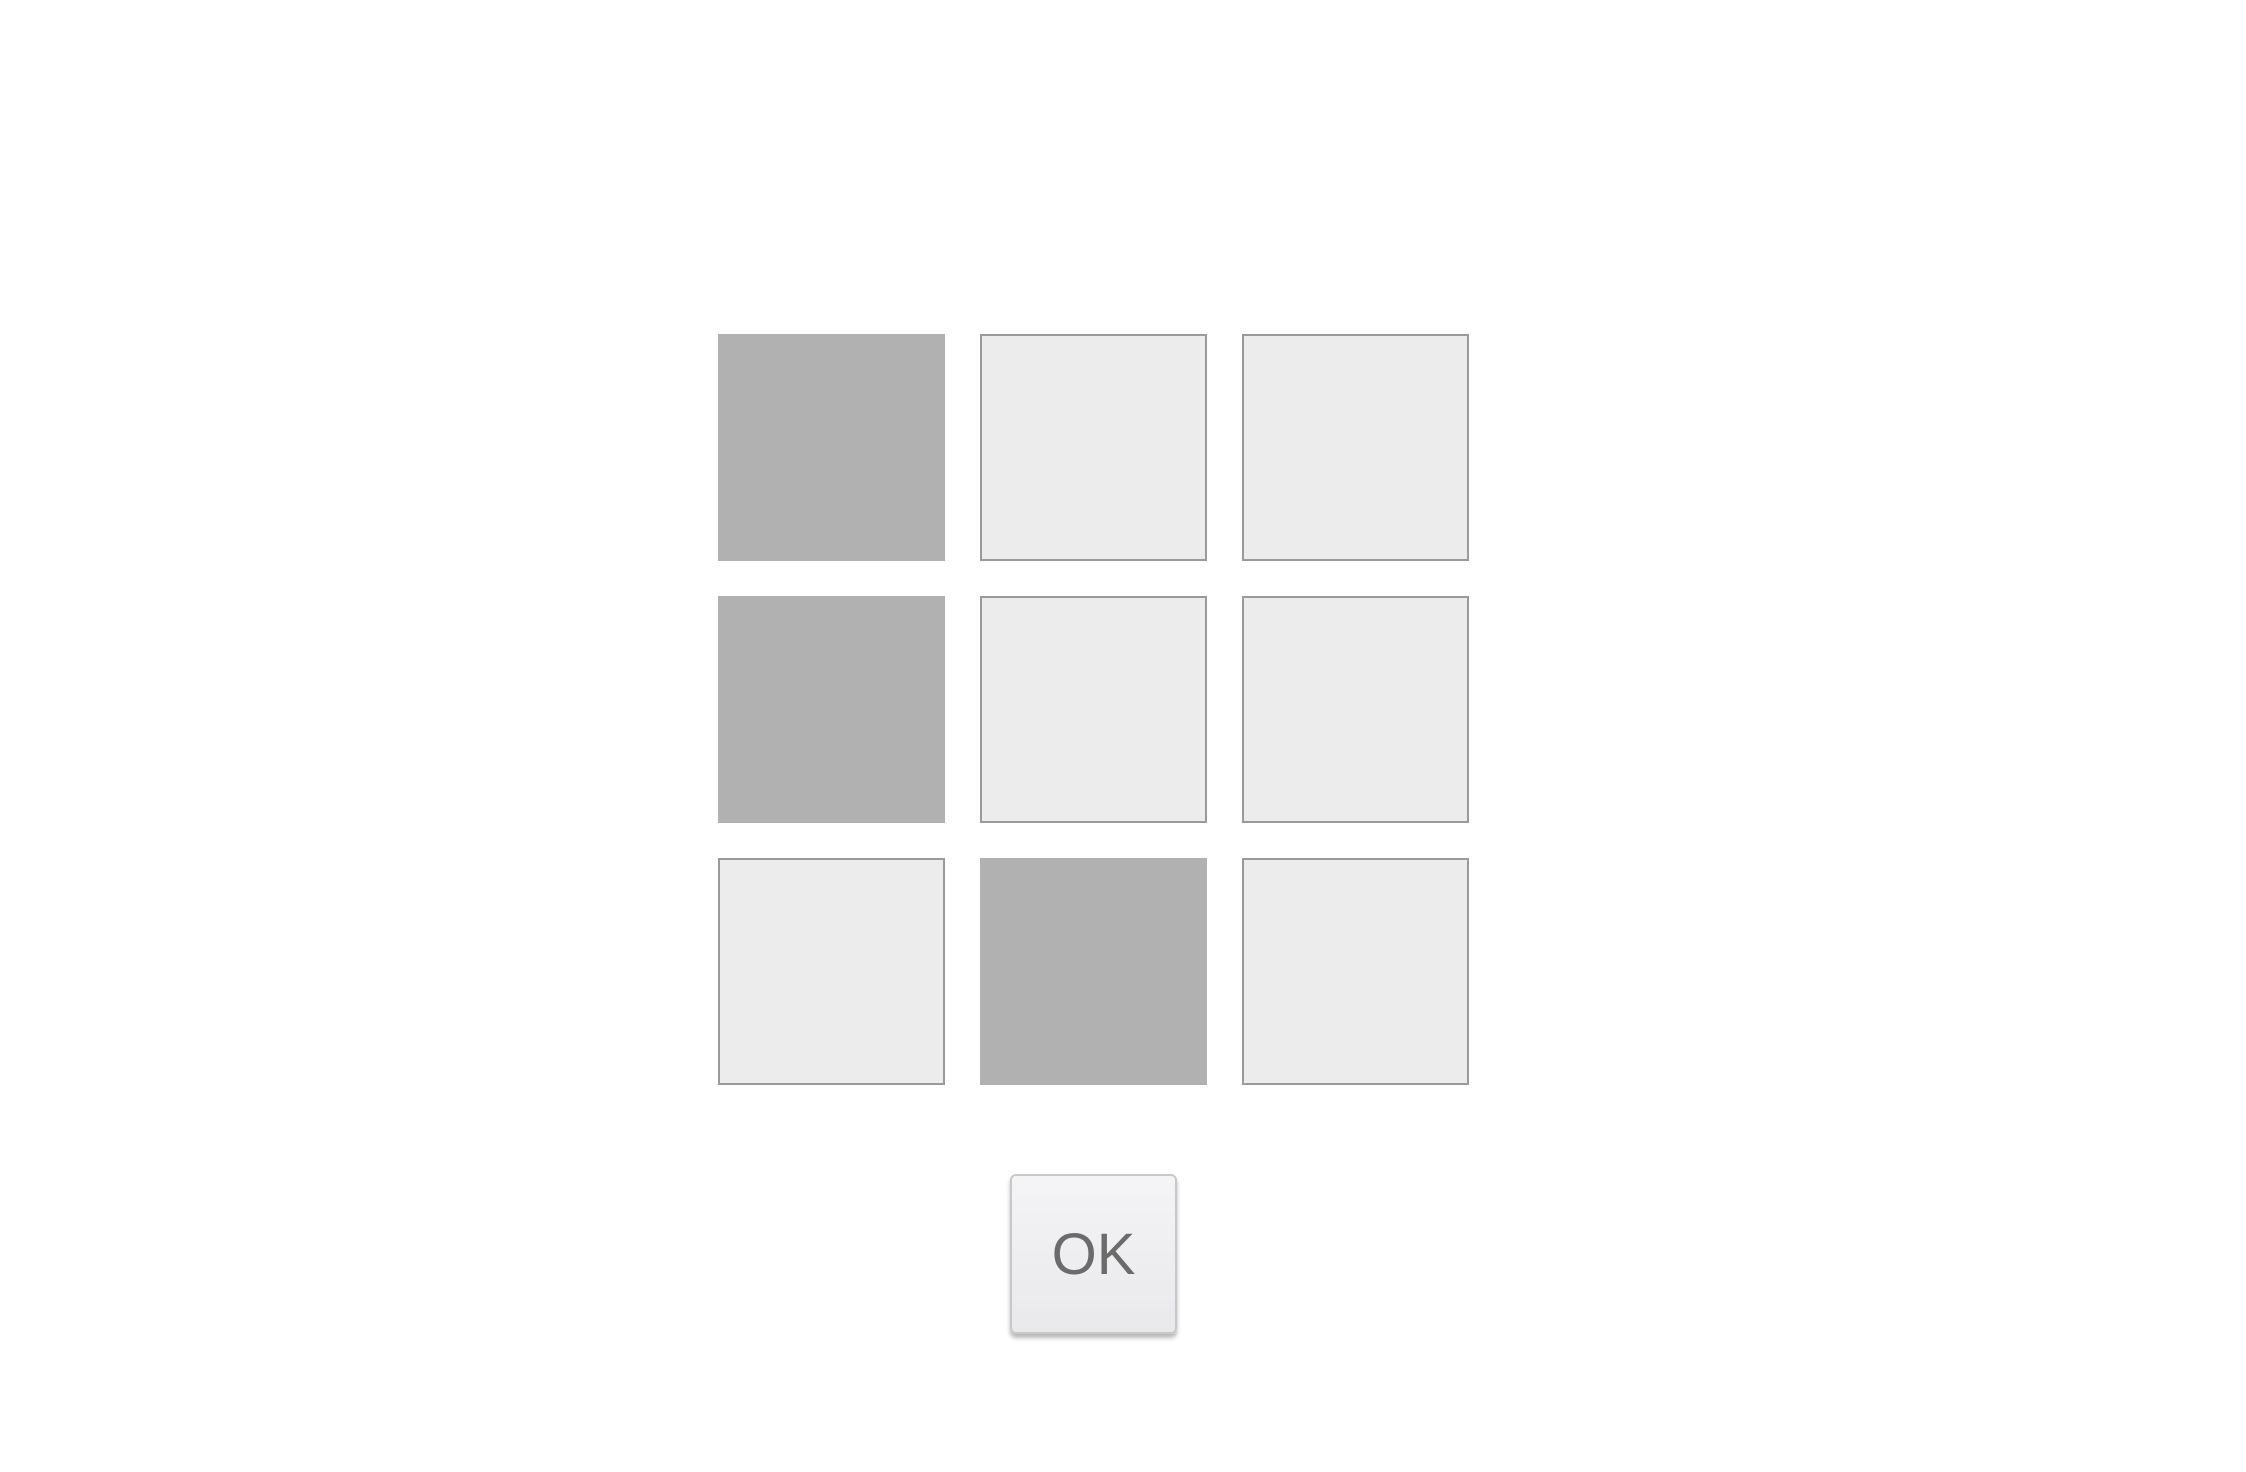  I want to click on grid-cell-r2-c1, so click(831, 709).